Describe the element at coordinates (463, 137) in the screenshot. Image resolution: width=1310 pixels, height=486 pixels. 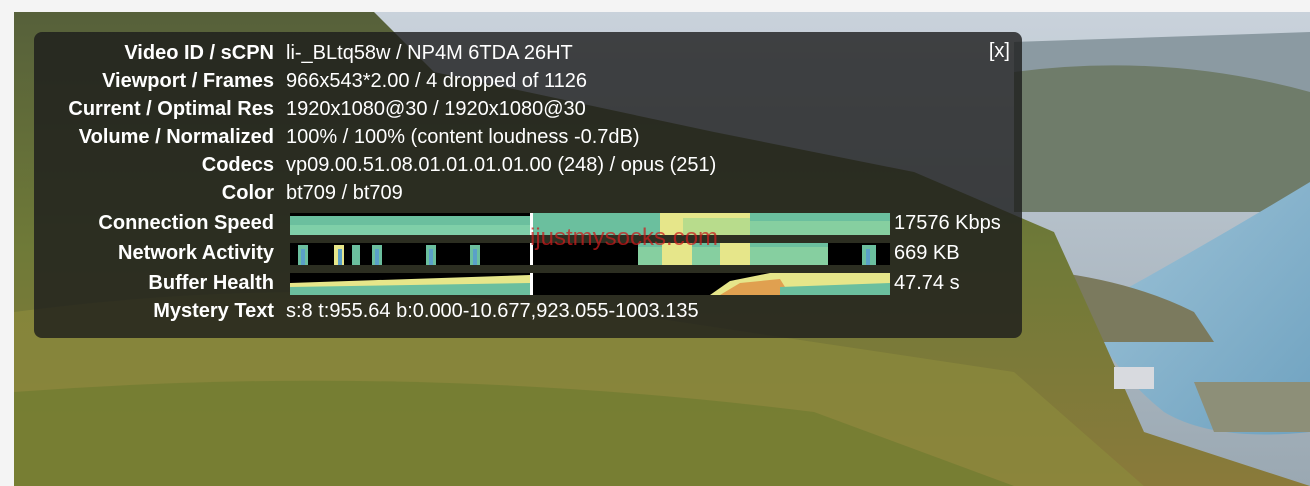
I see `stat-value: 100% / 100% (content loudness -0.7dB)` at that location.